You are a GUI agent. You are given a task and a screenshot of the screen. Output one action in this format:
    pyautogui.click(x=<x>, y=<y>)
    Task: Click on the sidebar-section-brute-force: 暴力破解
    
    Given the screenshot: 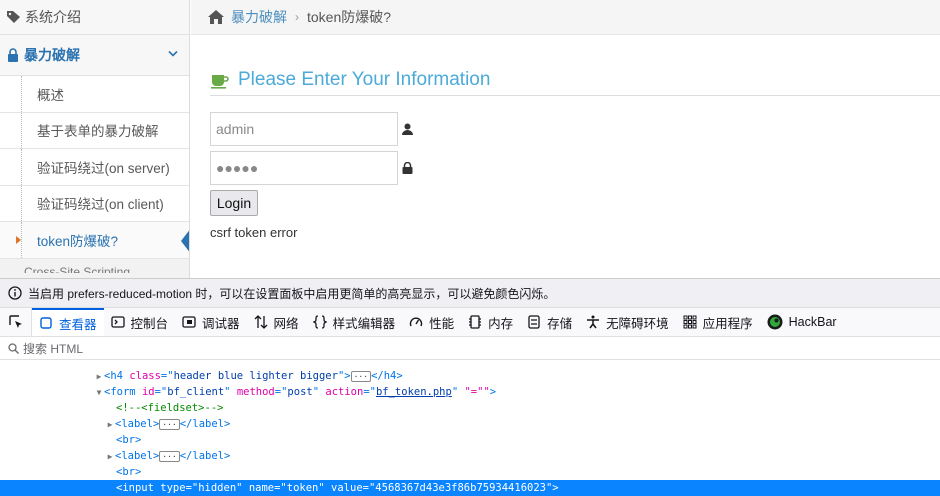 What is the action you would take?
    pyautogui.click(x=94, y=55)
    